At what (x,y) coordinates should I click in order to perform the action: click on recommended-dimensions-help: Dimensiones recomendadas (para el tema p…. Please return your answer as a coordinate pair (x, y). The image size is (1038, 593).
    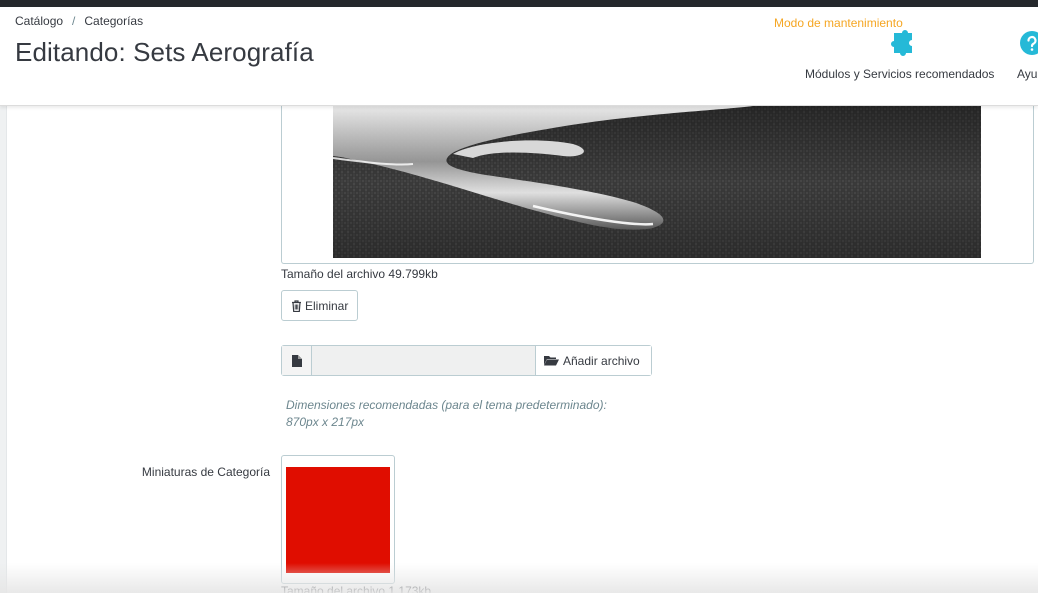
    Looking at the image, I should click on (446, 414).